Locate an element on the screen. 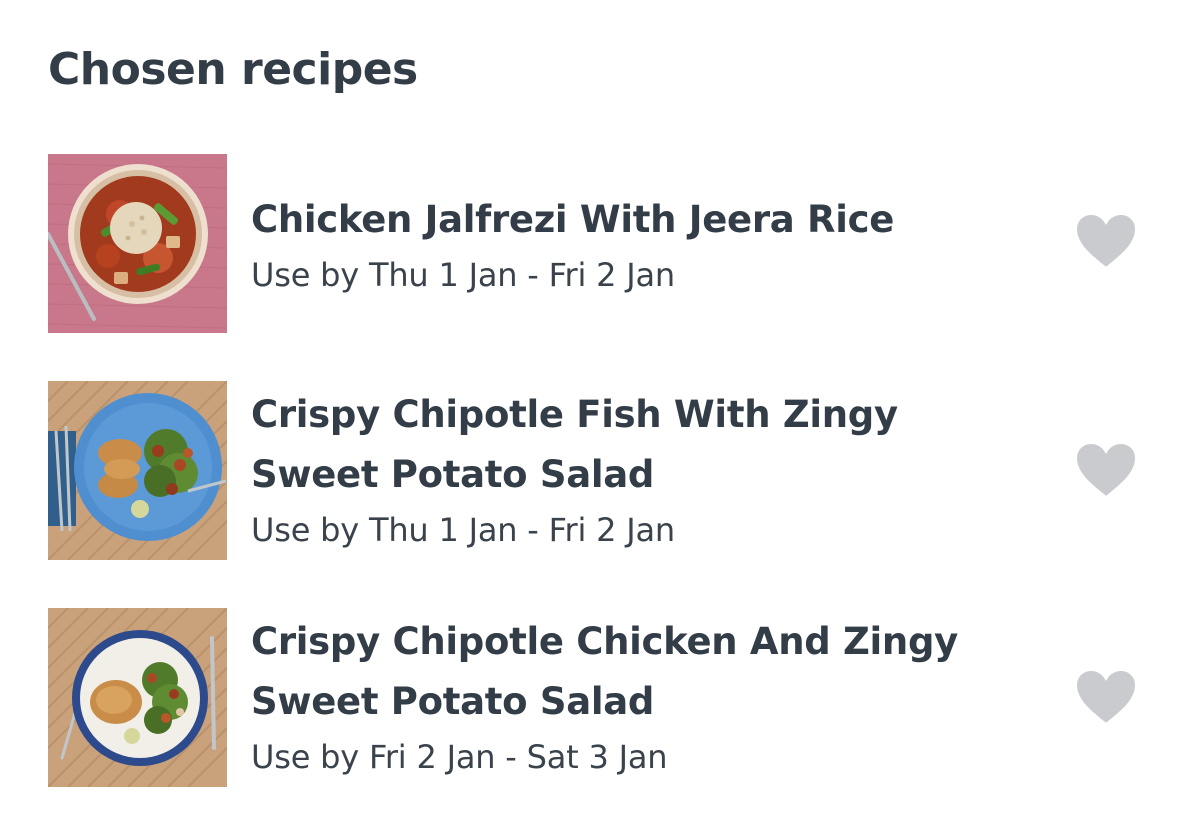 The width and height of the screenshot is (1200, 823). chicken-and-salad-image is located at coordinates (137, 697).